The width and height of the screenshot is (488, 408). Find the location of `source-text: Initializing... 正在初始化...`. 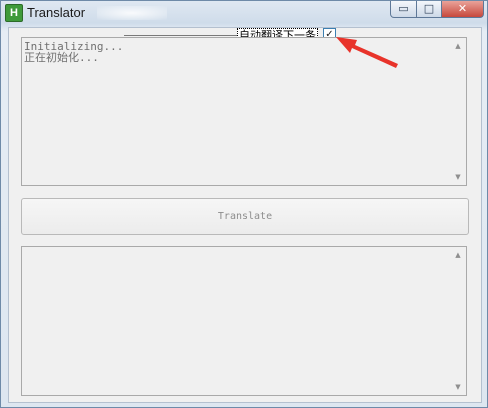

source-text: Initializing... 正在初始化... is located at coordinates (74, 52).